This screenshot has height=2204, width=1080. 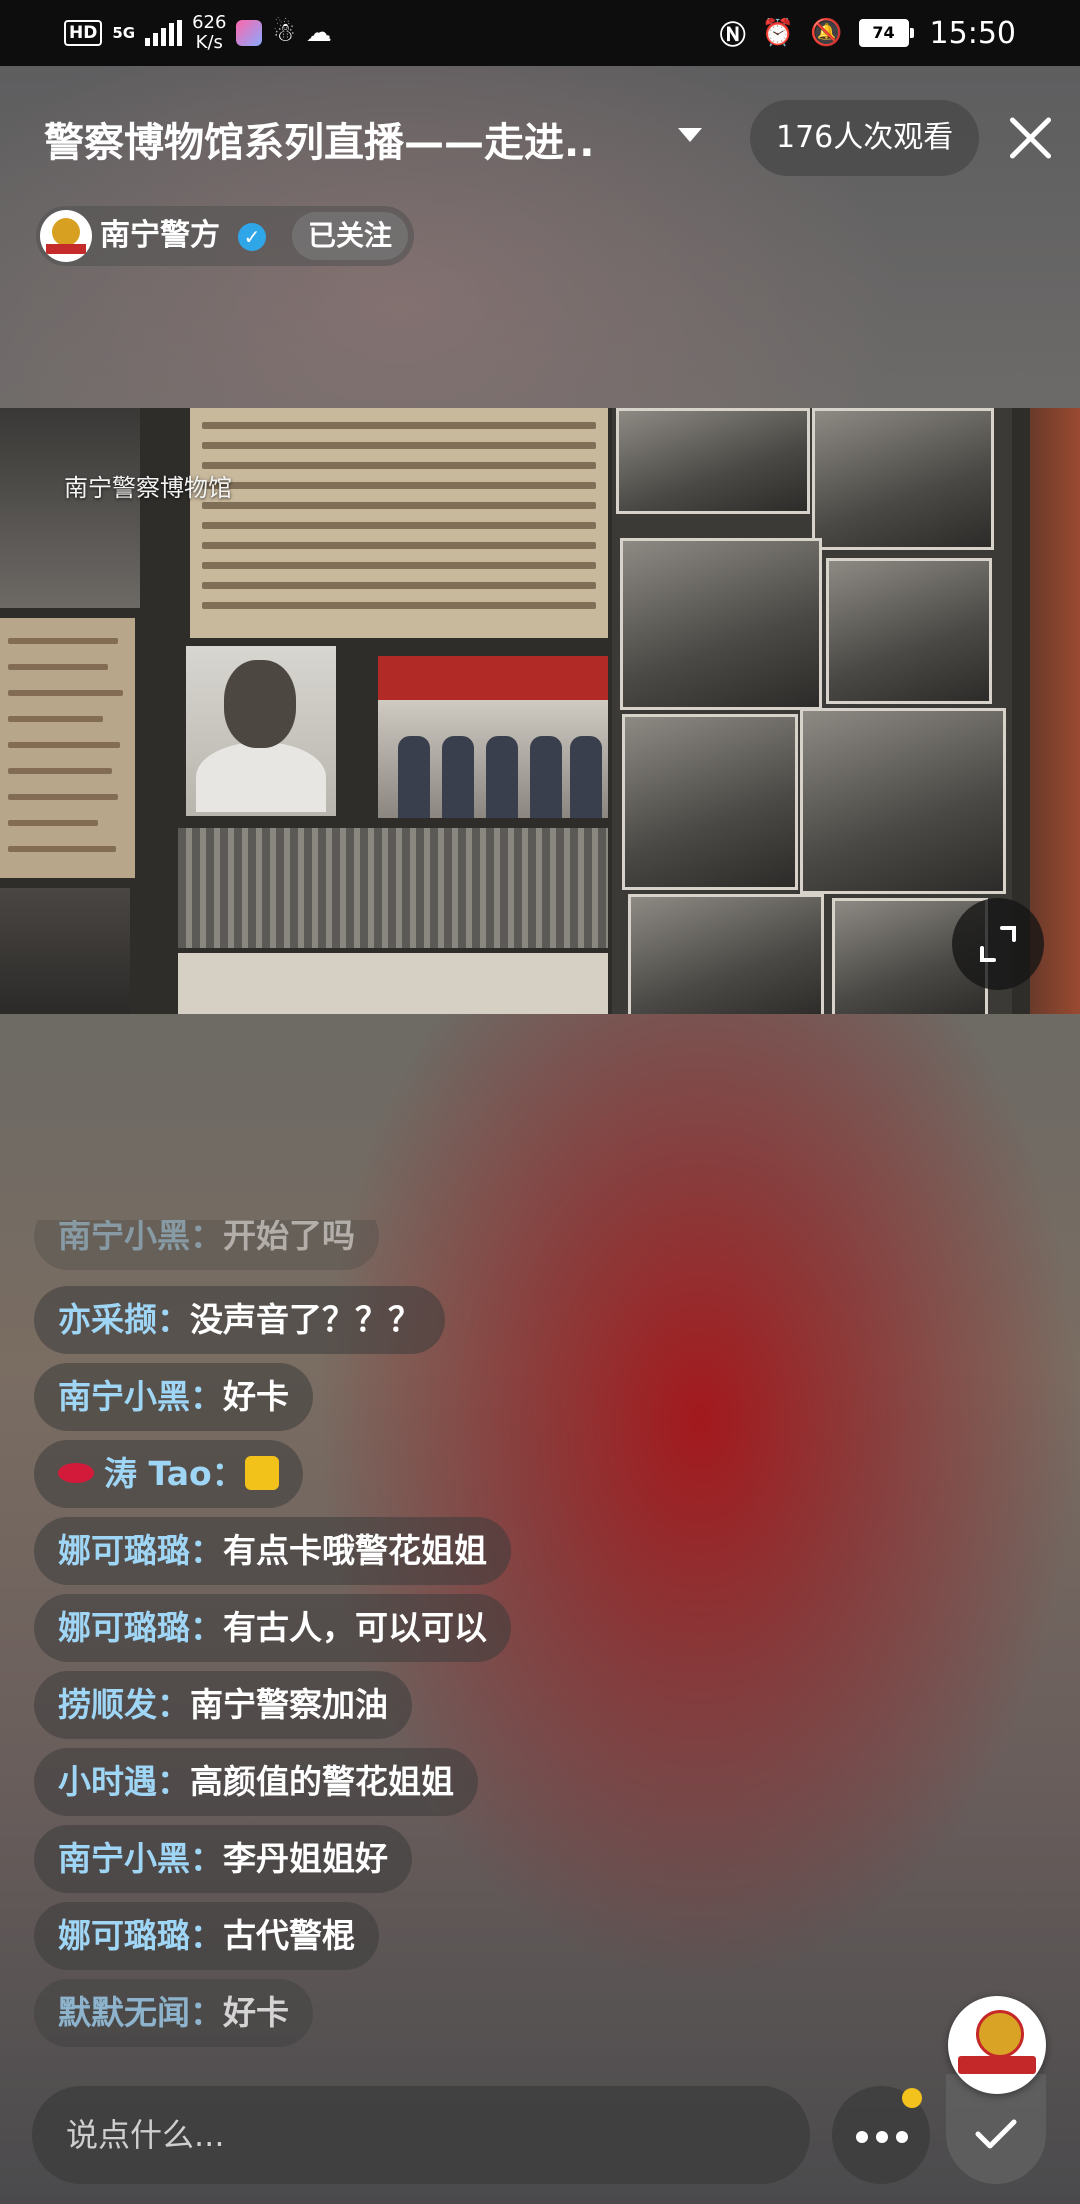 I want to click on comment-item: 南宁小黑：李丹姐姐好, so click(x=223, y=1859).